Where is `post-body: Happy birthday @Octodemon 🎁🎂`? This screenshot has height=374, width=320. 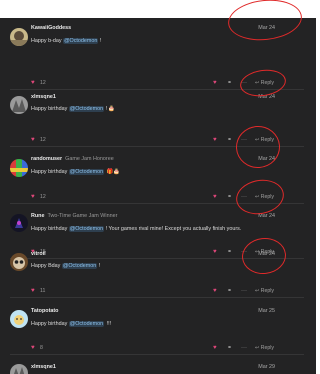 post-body: Happy birthday @Octodemon 🎁🎂 is located at coordinates (75, 172).